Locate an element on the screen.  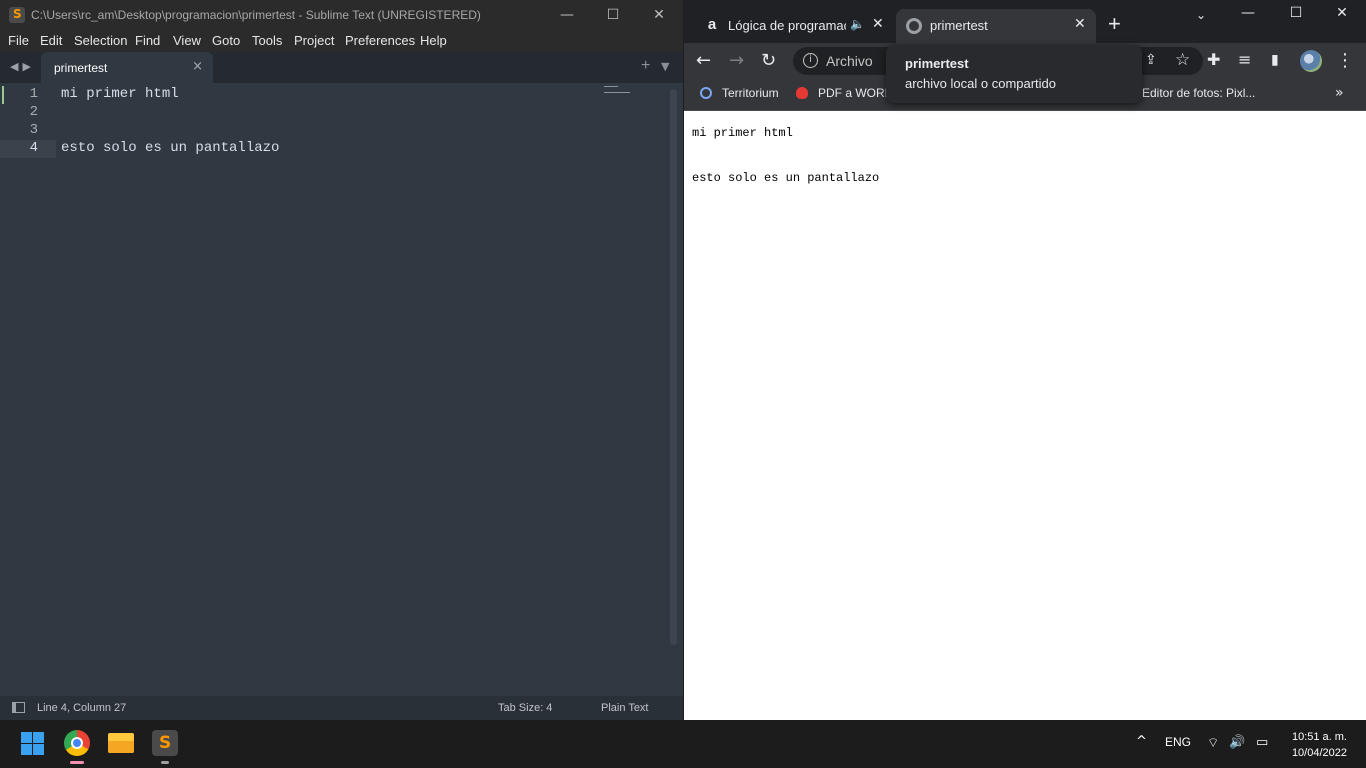
bookmark-label: PDF a WORD is located at coordinates (856, 93).